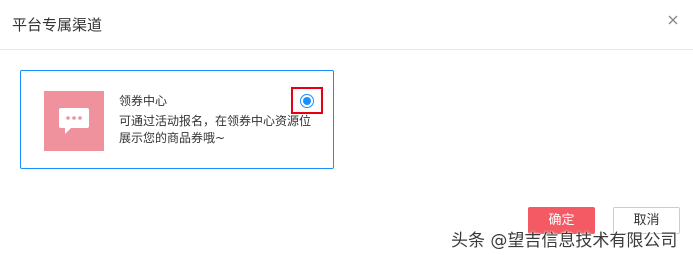  Describe the element at coordinates (215, 129) in the screenshot. I see `channel-card-description: 可通过活动报名，在领券中心资源位展示您的商品券哦~` at that location.